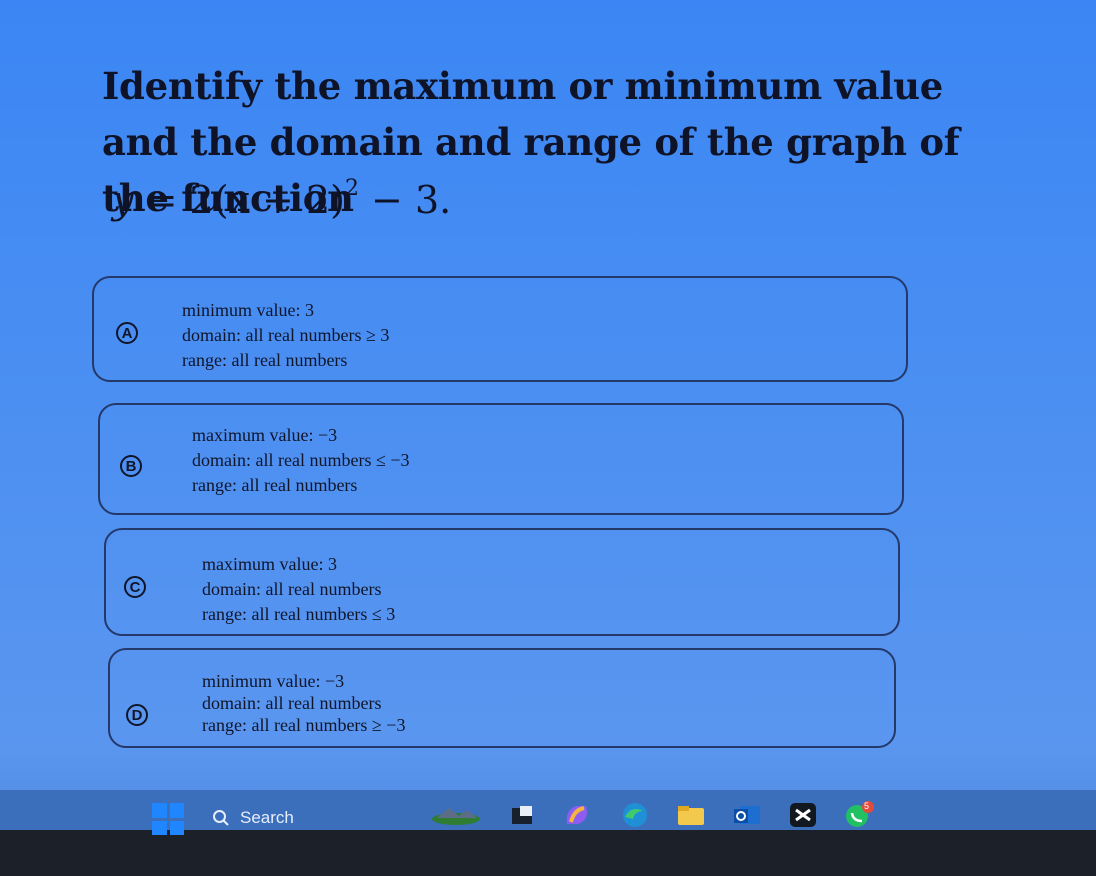 This screenshot has height=876, width=1096. I want to click on option-letter-badge: B, so click(131, 466).